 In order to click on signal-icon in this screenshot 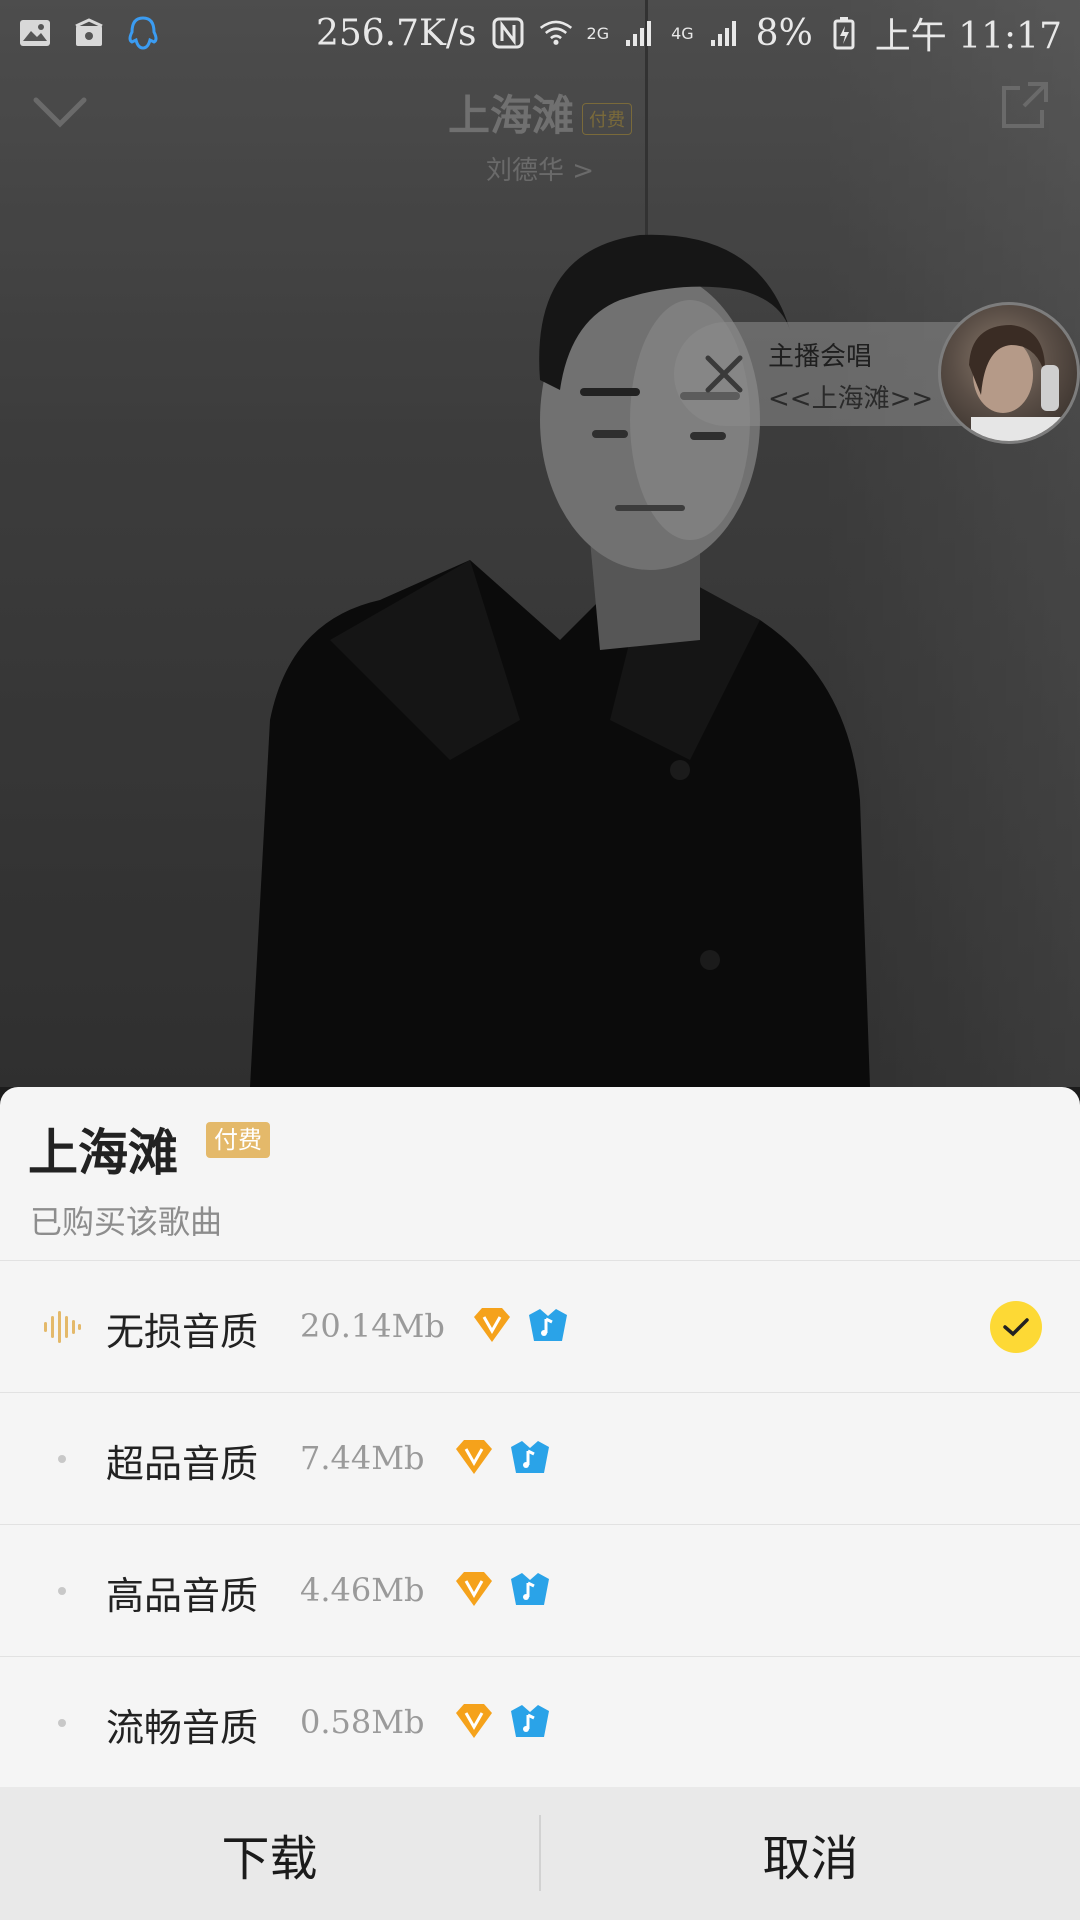, I will do `click(640, 33)`.